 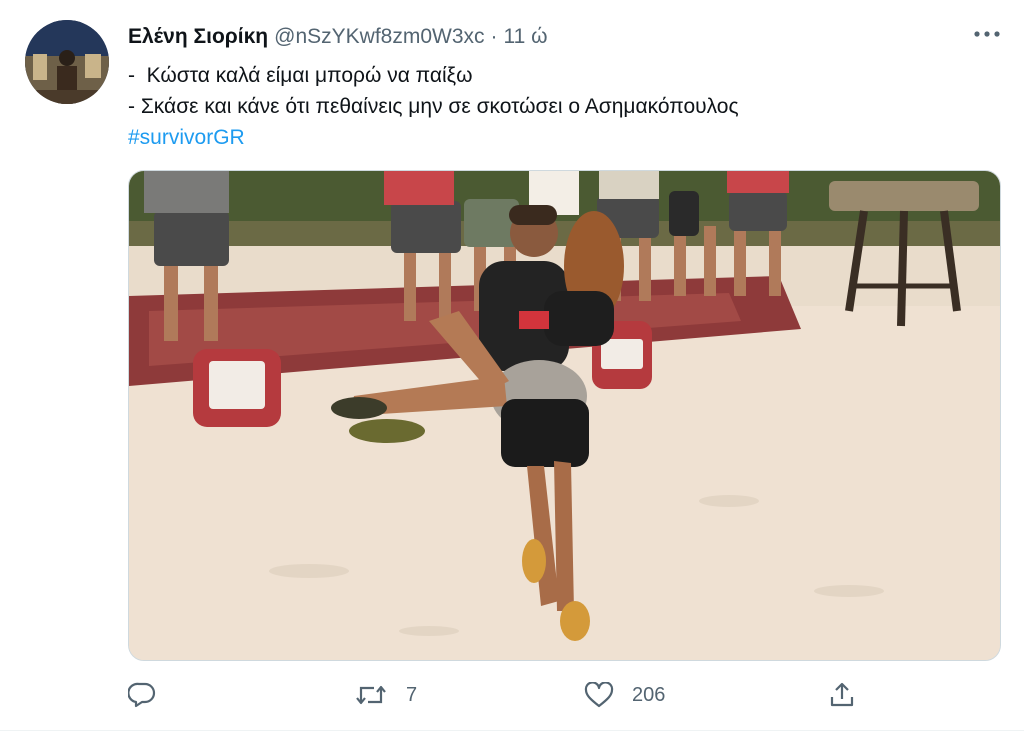 What do you see at coordinates (599, 695) in the screenshot?
I see `heart-icon` at bounding box center [599, 695].